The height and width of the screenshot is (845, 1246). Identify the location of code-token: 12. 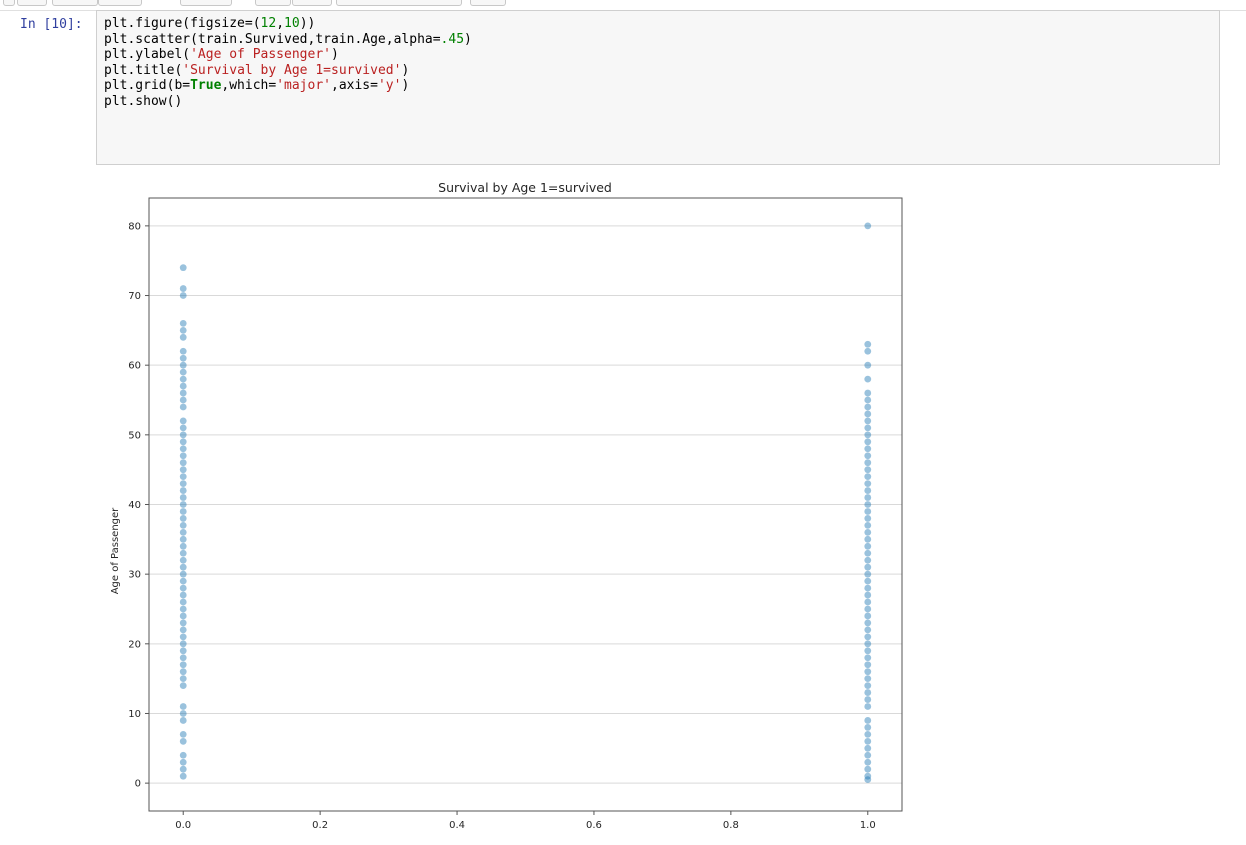
(268, 23).